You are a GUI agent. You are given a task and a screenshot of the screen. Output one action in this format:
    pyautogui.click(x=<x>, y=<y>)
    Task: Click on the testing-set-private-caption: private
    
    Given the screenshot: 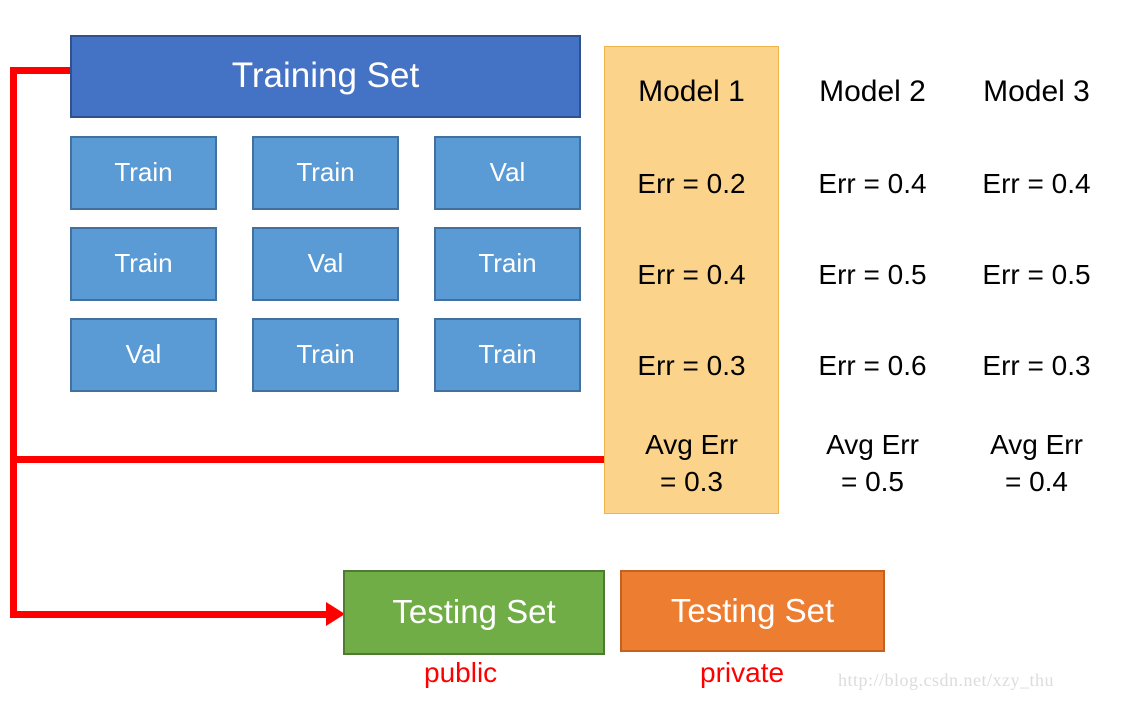 What is the action you would take?
    pyautogui.click(x=742, y=672)
    